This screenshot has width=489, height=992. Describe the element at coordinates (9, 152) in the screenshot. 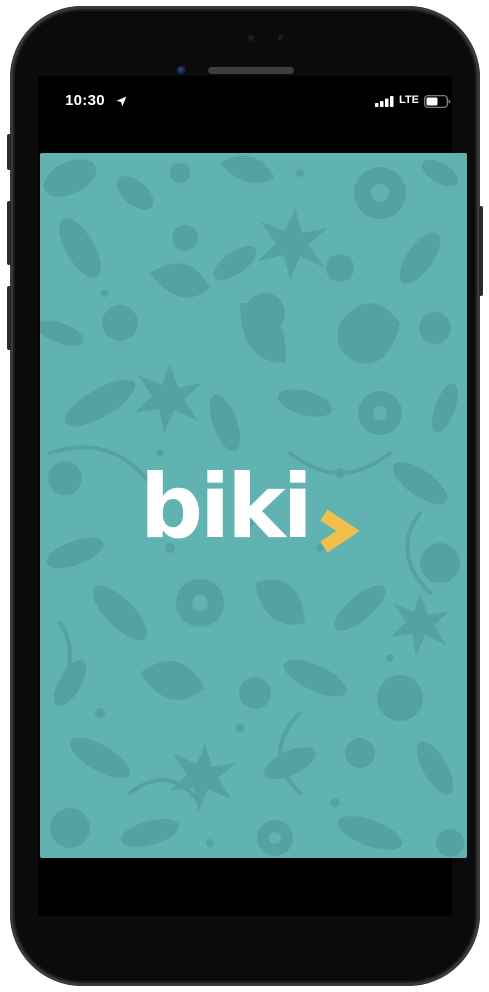

I see `silent-switch` at that location.